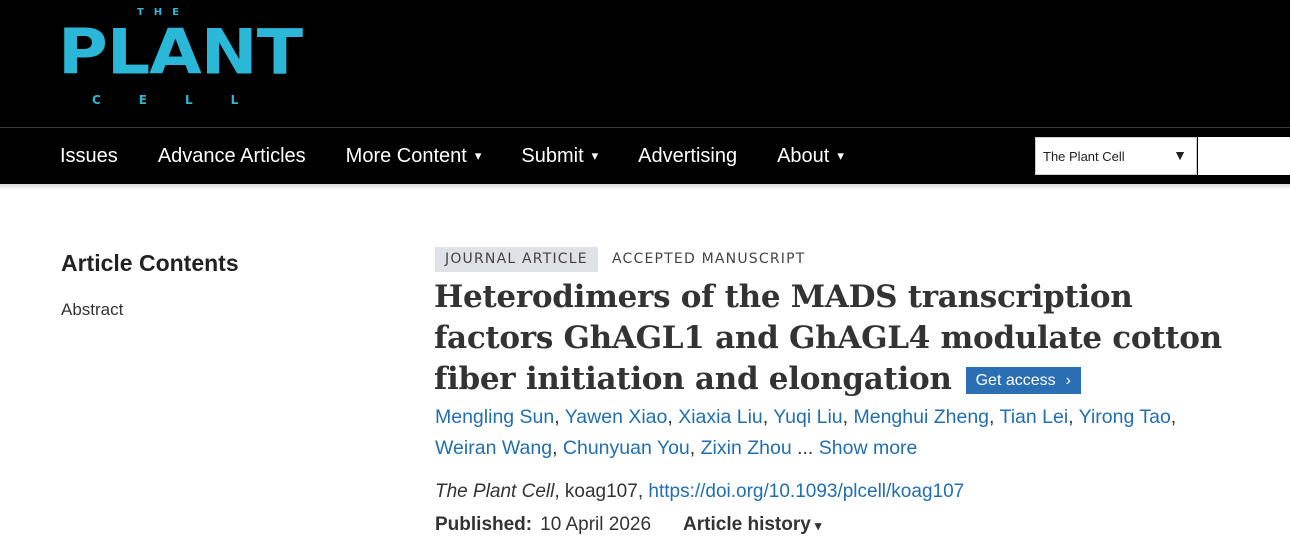 The height and width of the screenshot is (549, 1290). I want to click on author-link: Yuqi Liu, so click(807, 417).